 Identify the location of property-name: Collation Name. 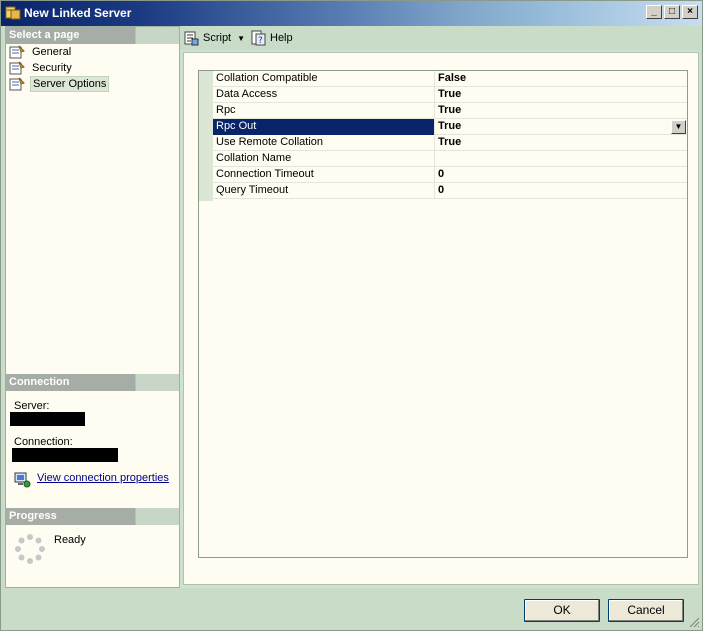
(254, 158).